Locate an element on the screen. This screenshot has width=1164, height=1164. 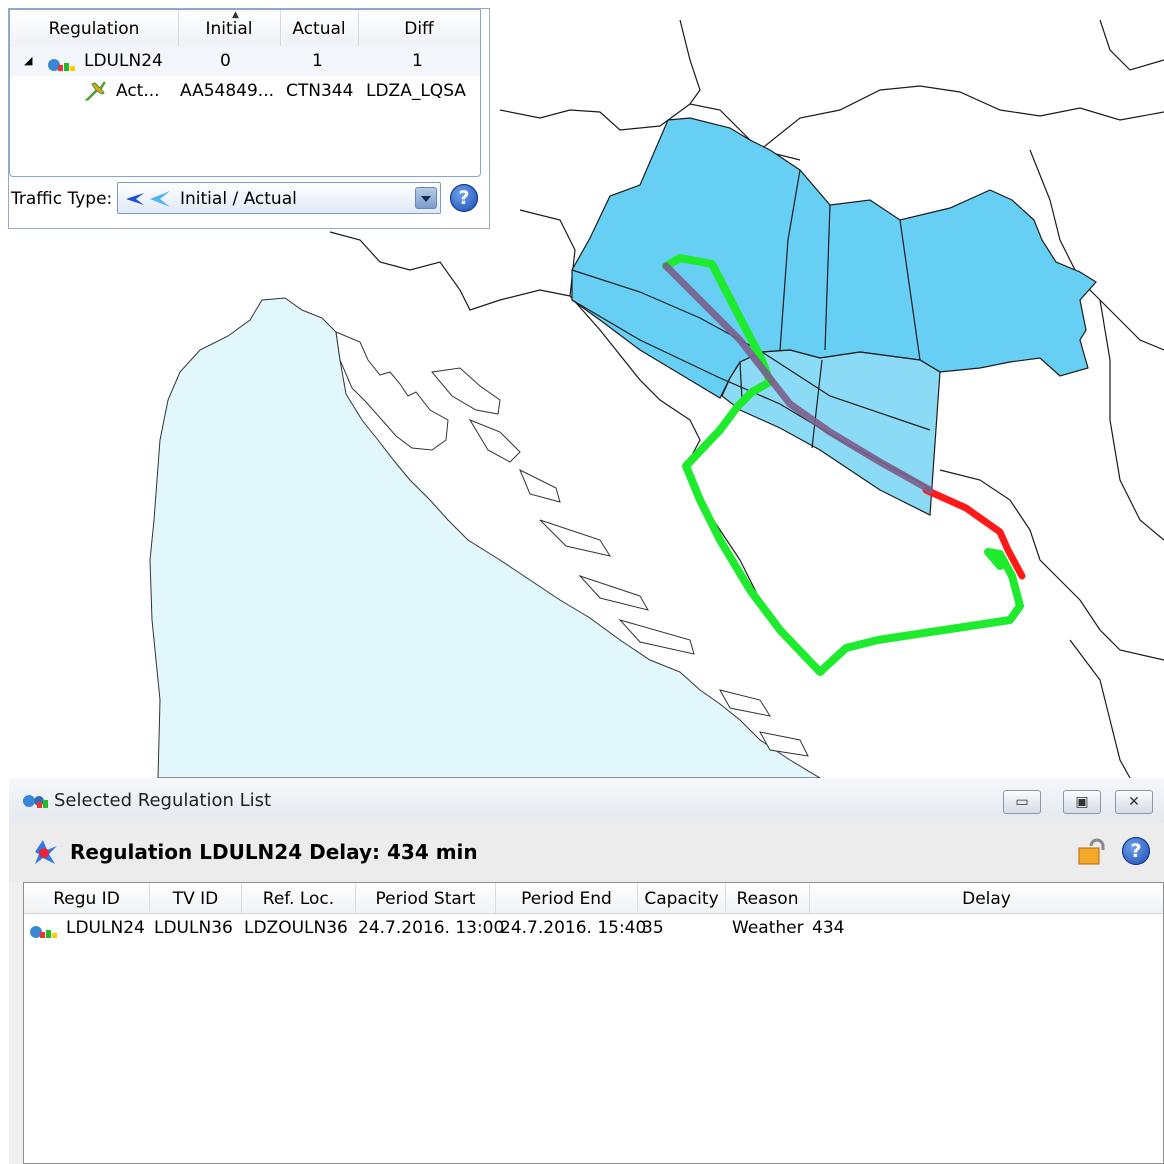
minimize-button: ▭ is located at coordinates (1022, 802).